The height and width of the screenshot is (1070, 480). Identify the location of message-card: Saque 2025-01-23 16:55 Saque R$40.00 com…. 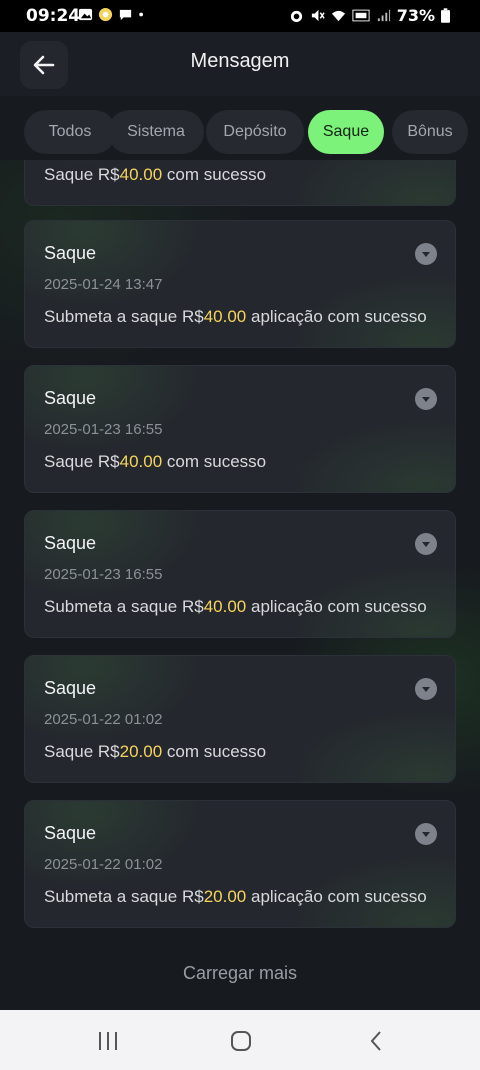
(240, 429).